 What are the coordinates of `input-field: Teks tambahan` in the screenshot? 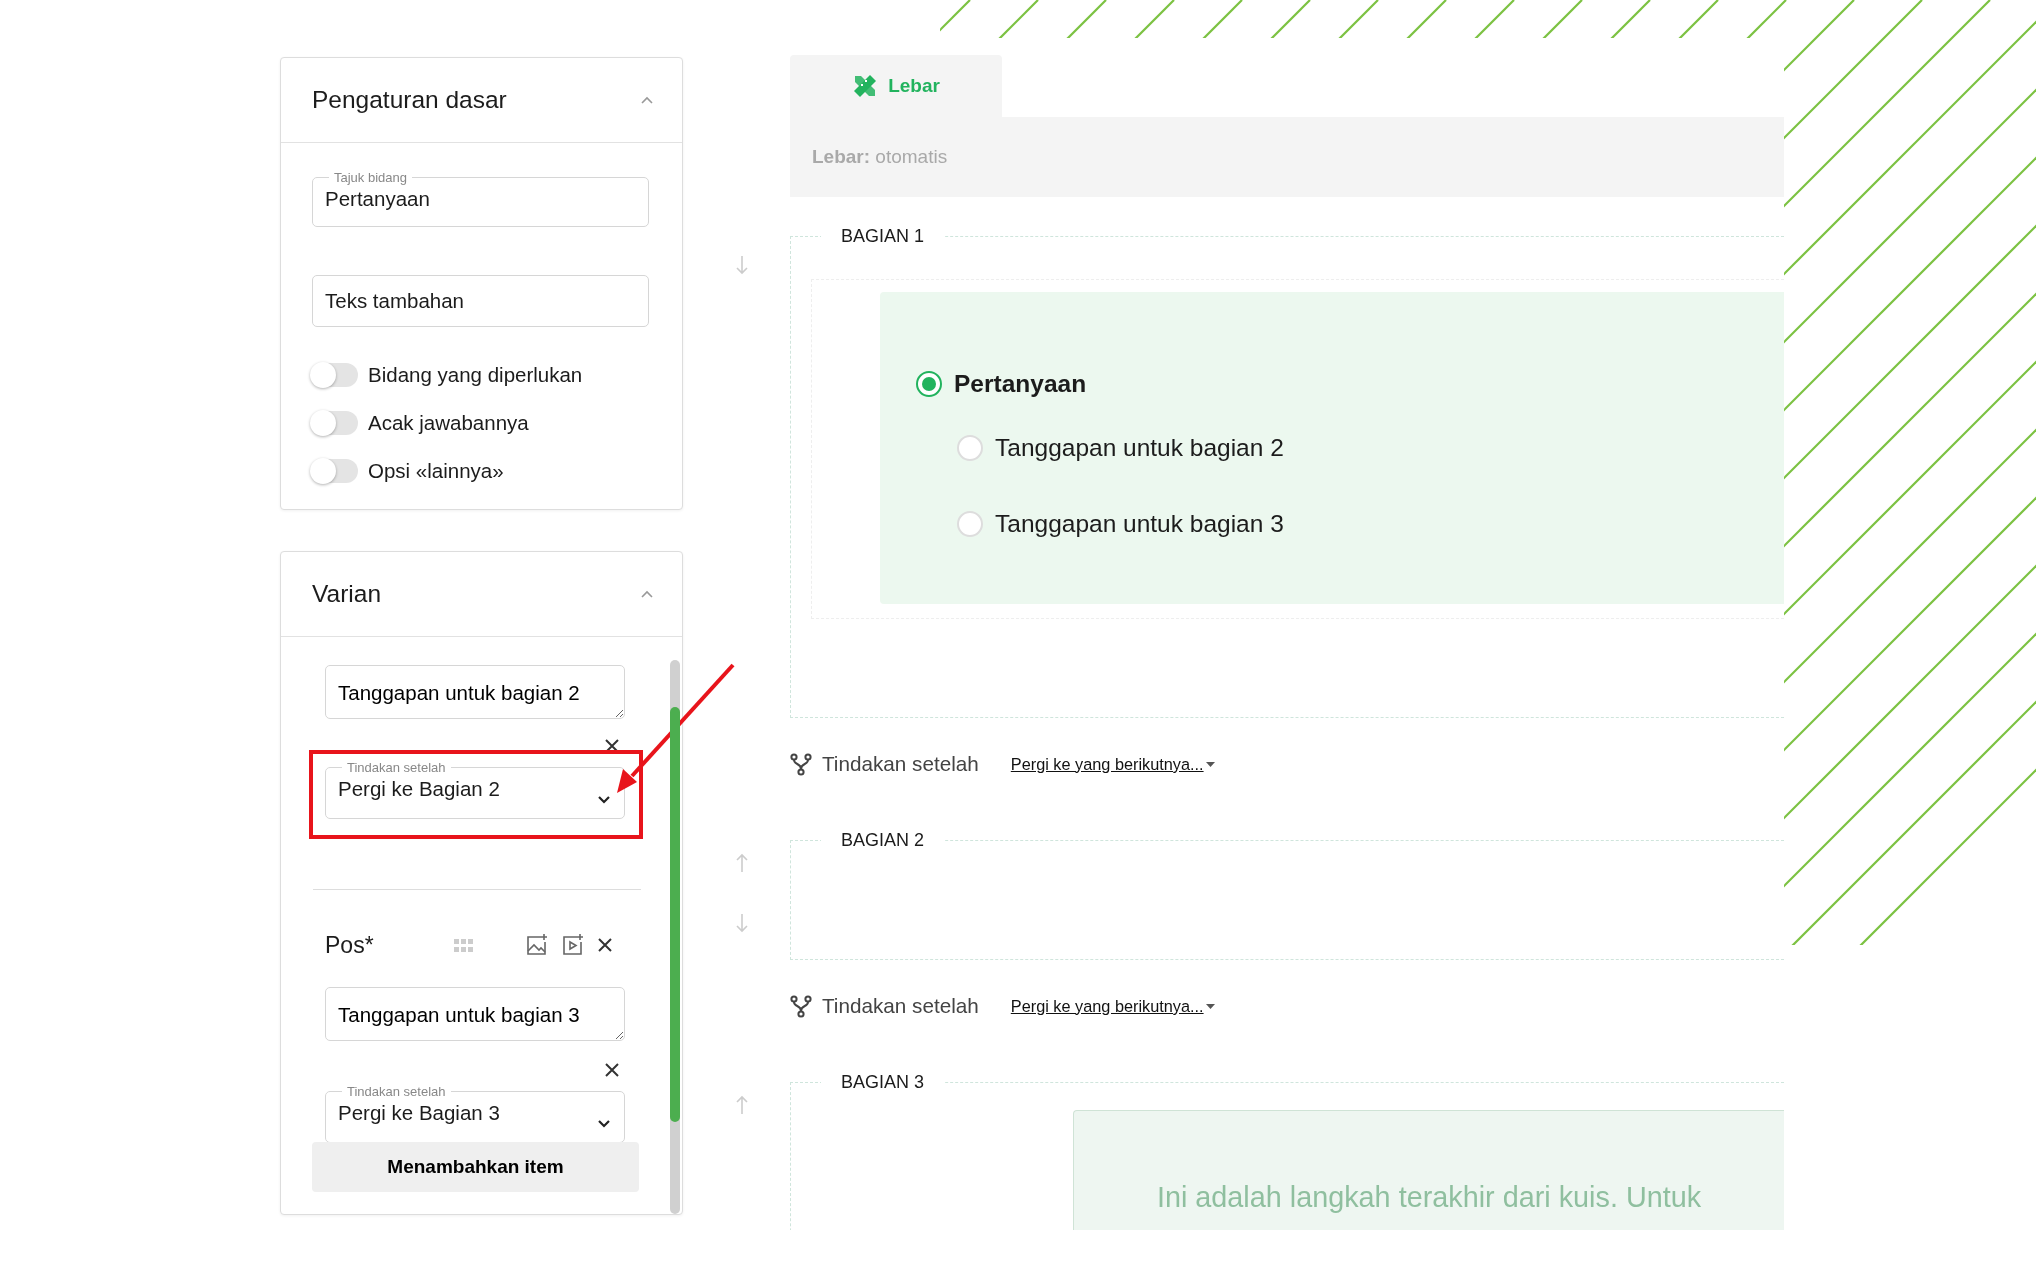 It's located at (480, 301).